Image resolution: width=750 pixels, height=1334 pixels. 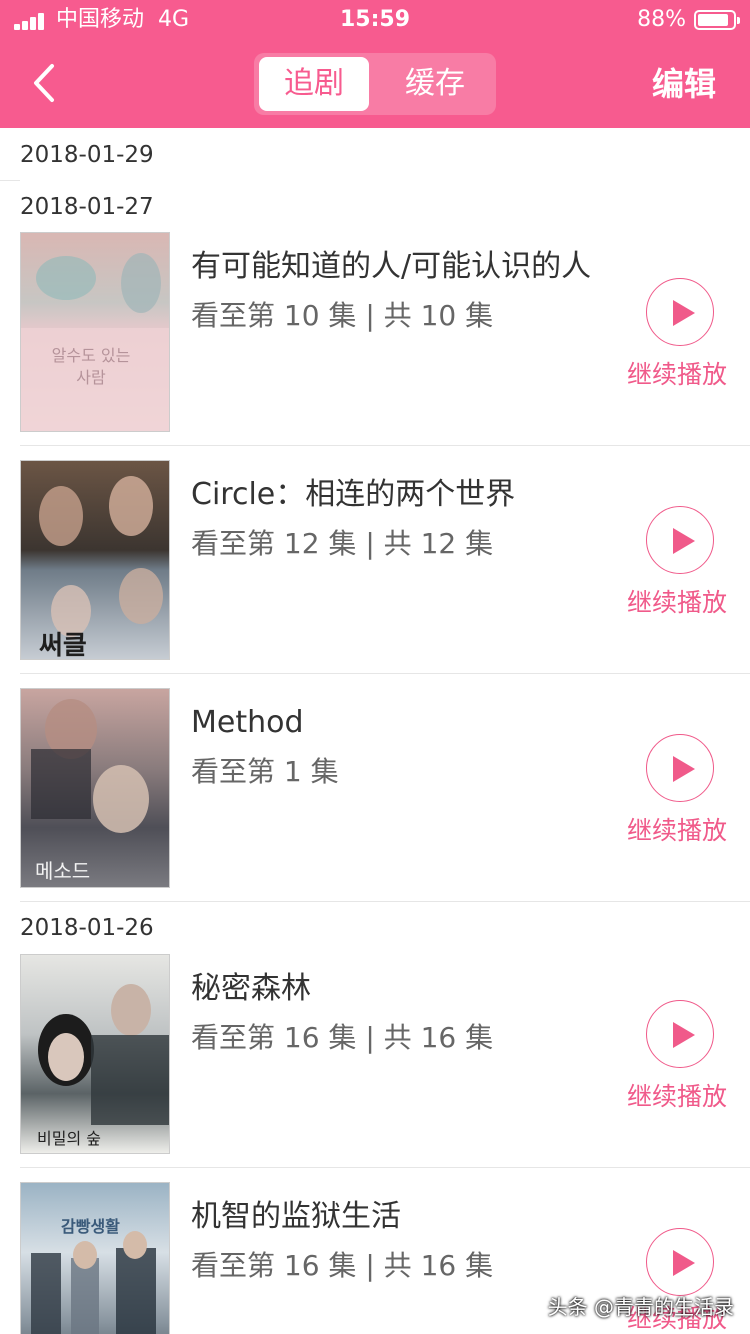 I want to click on back-arrow-icon, so click(x=46, y=83).